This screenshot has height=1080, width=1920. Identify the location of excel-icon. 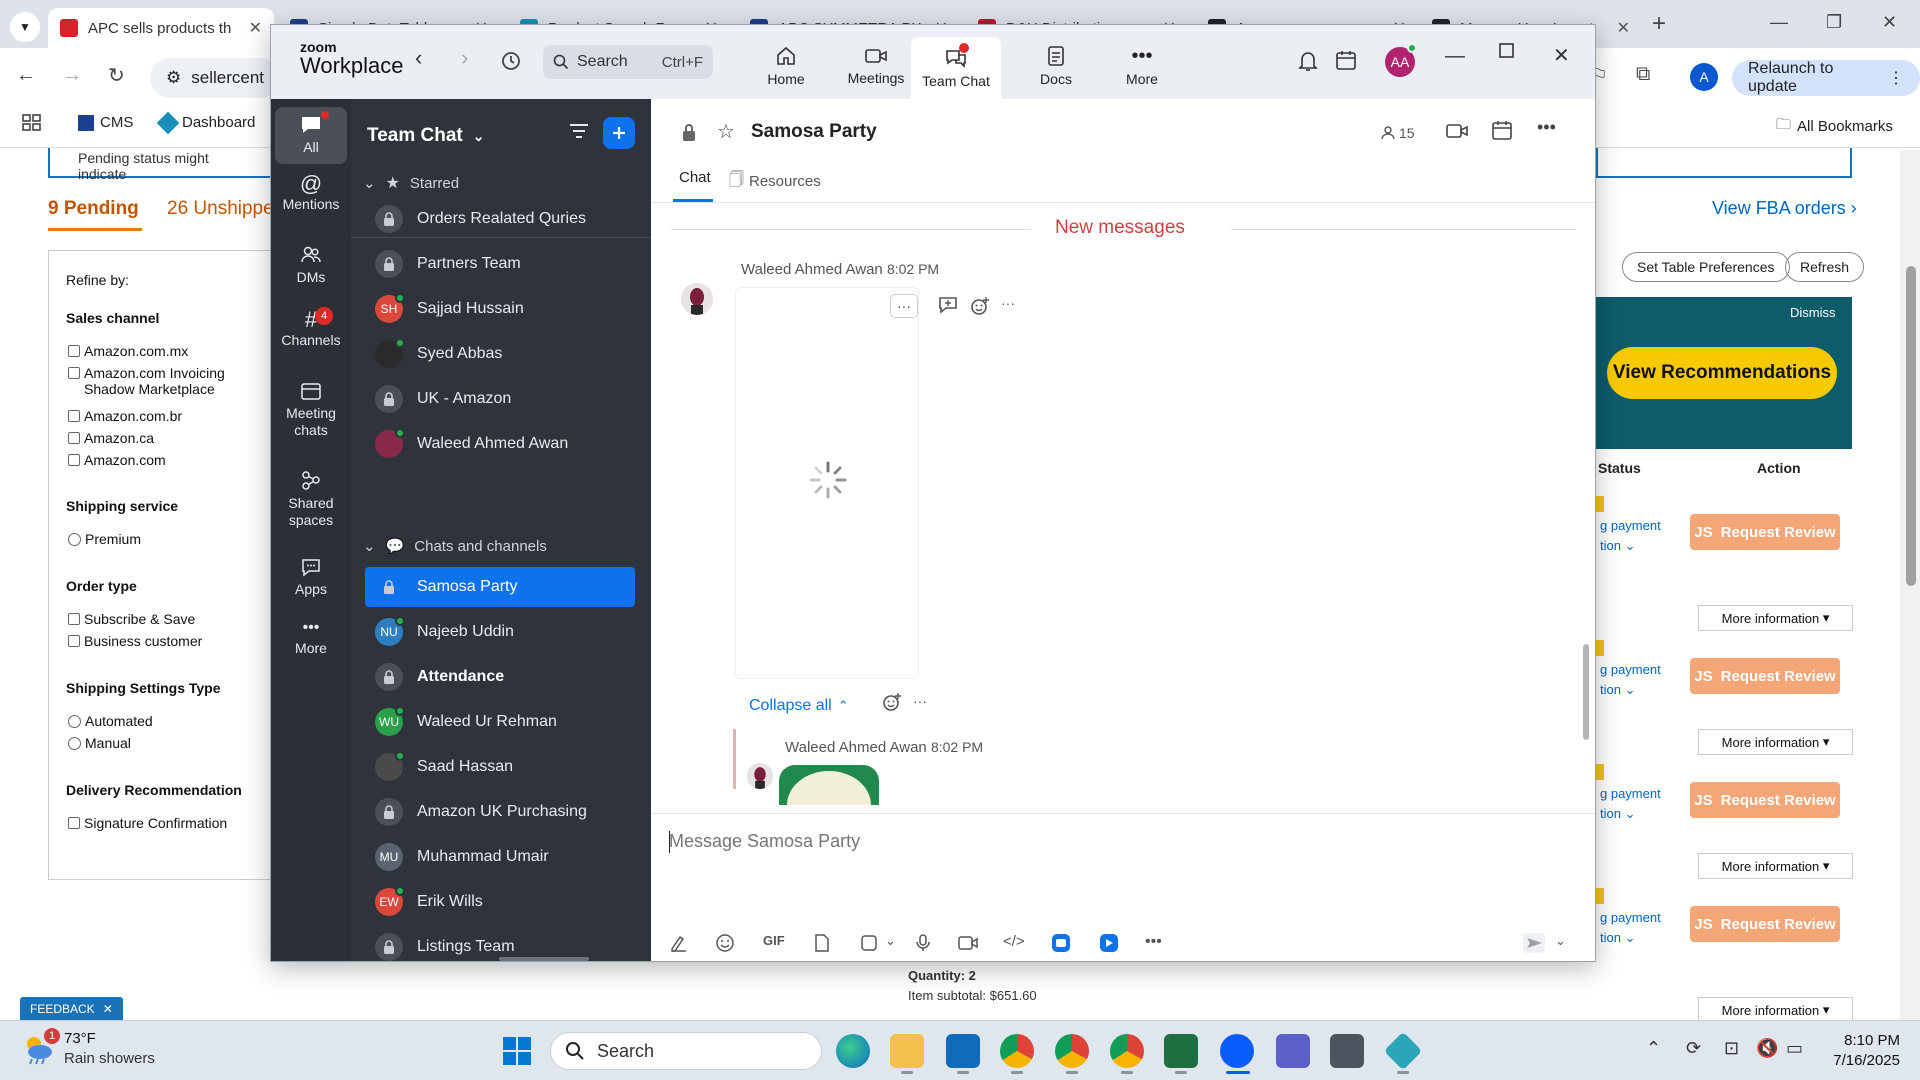
(1181, 1051).